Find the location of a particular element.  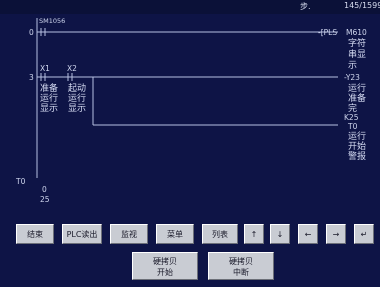

rung2-contact1-name: X1 is located at coordinates (45, 68).